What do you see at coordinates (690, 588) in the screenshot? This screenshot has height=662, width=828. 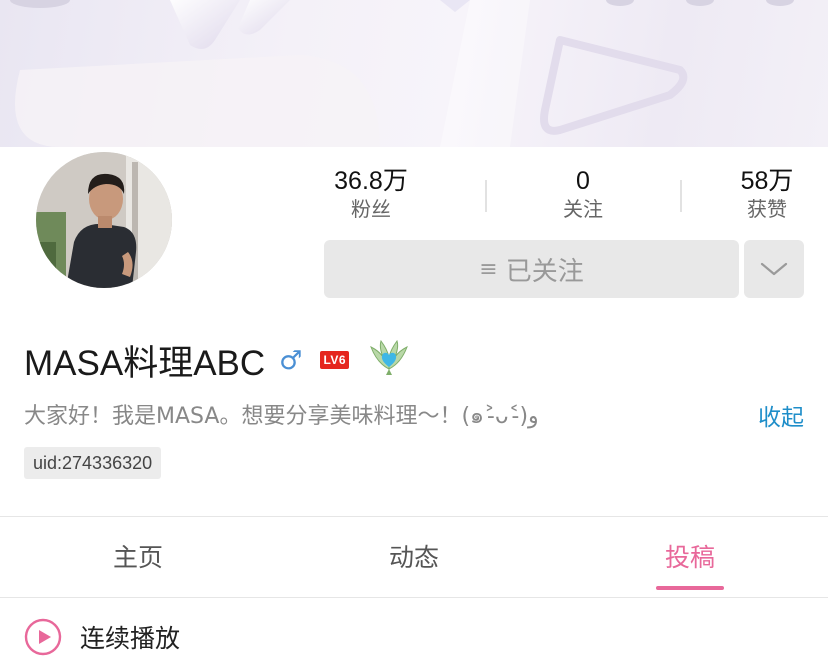 I see `active-tab-indicator` at bounding box center [690, 588].